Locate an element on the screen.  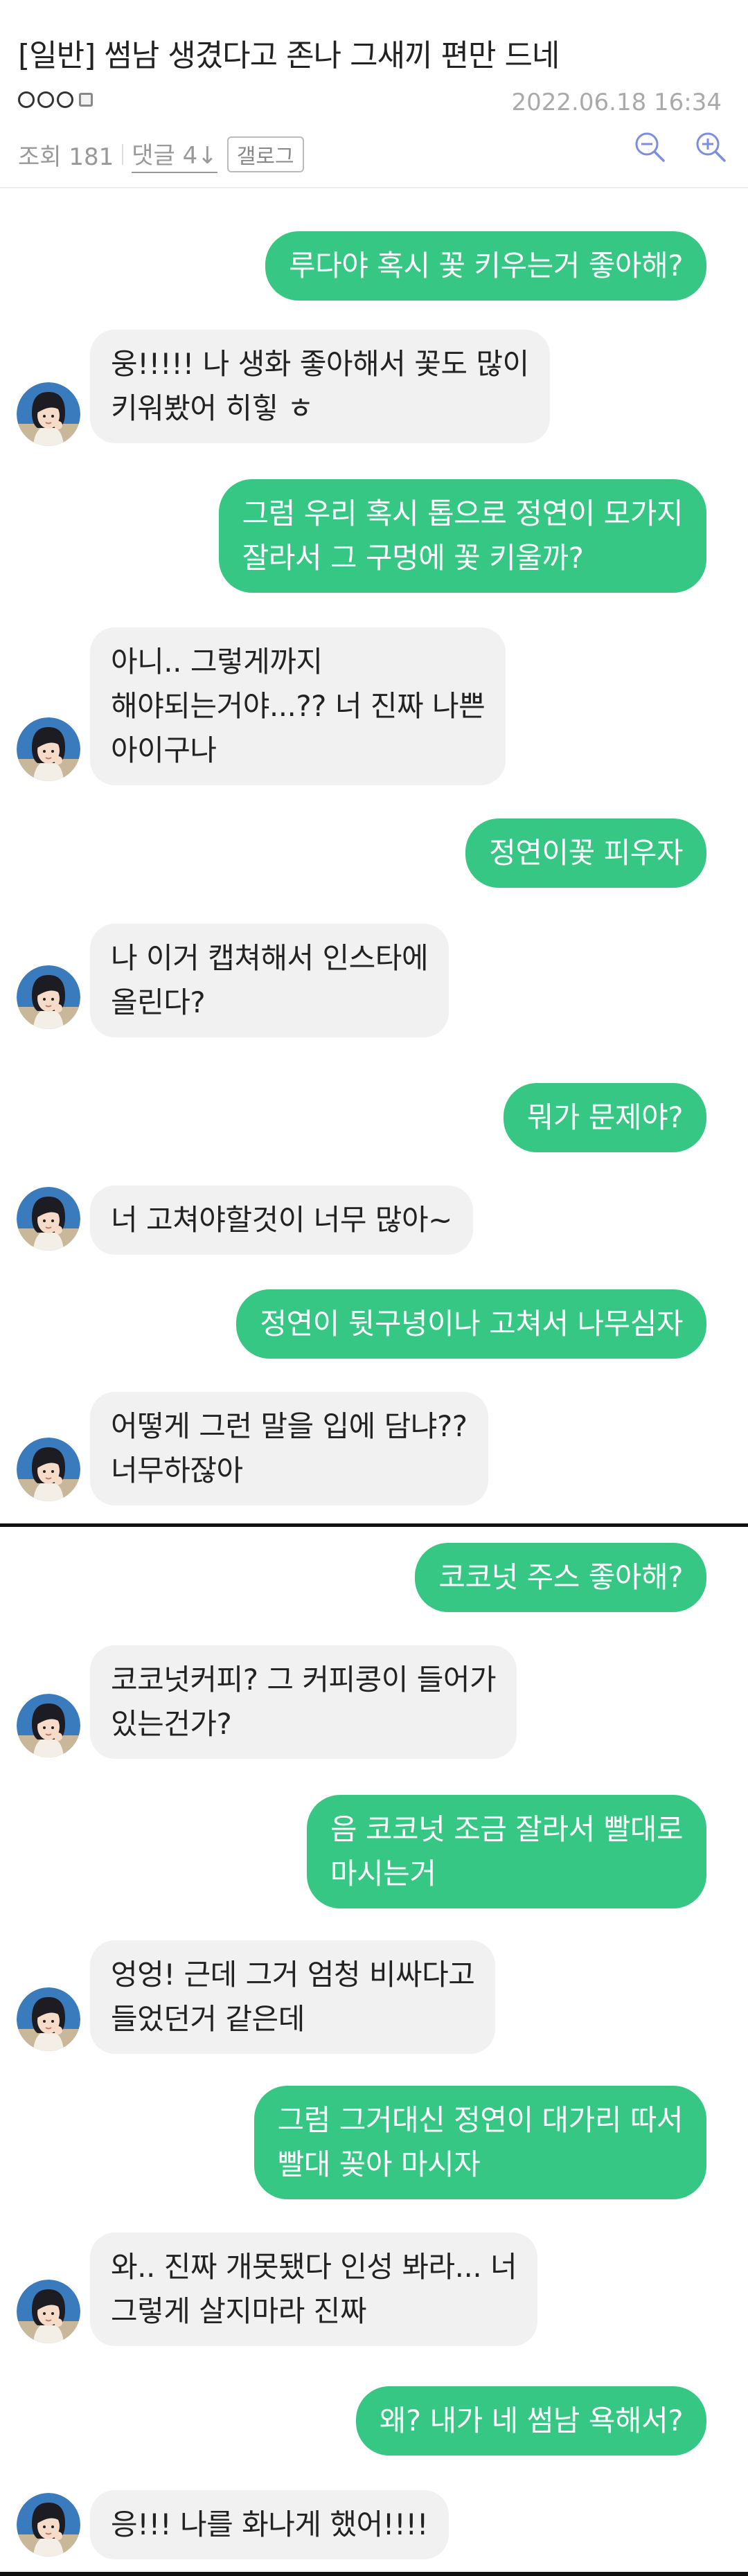
post-date: 2022.06.18 16:34 is located at coordinates (616, 103).